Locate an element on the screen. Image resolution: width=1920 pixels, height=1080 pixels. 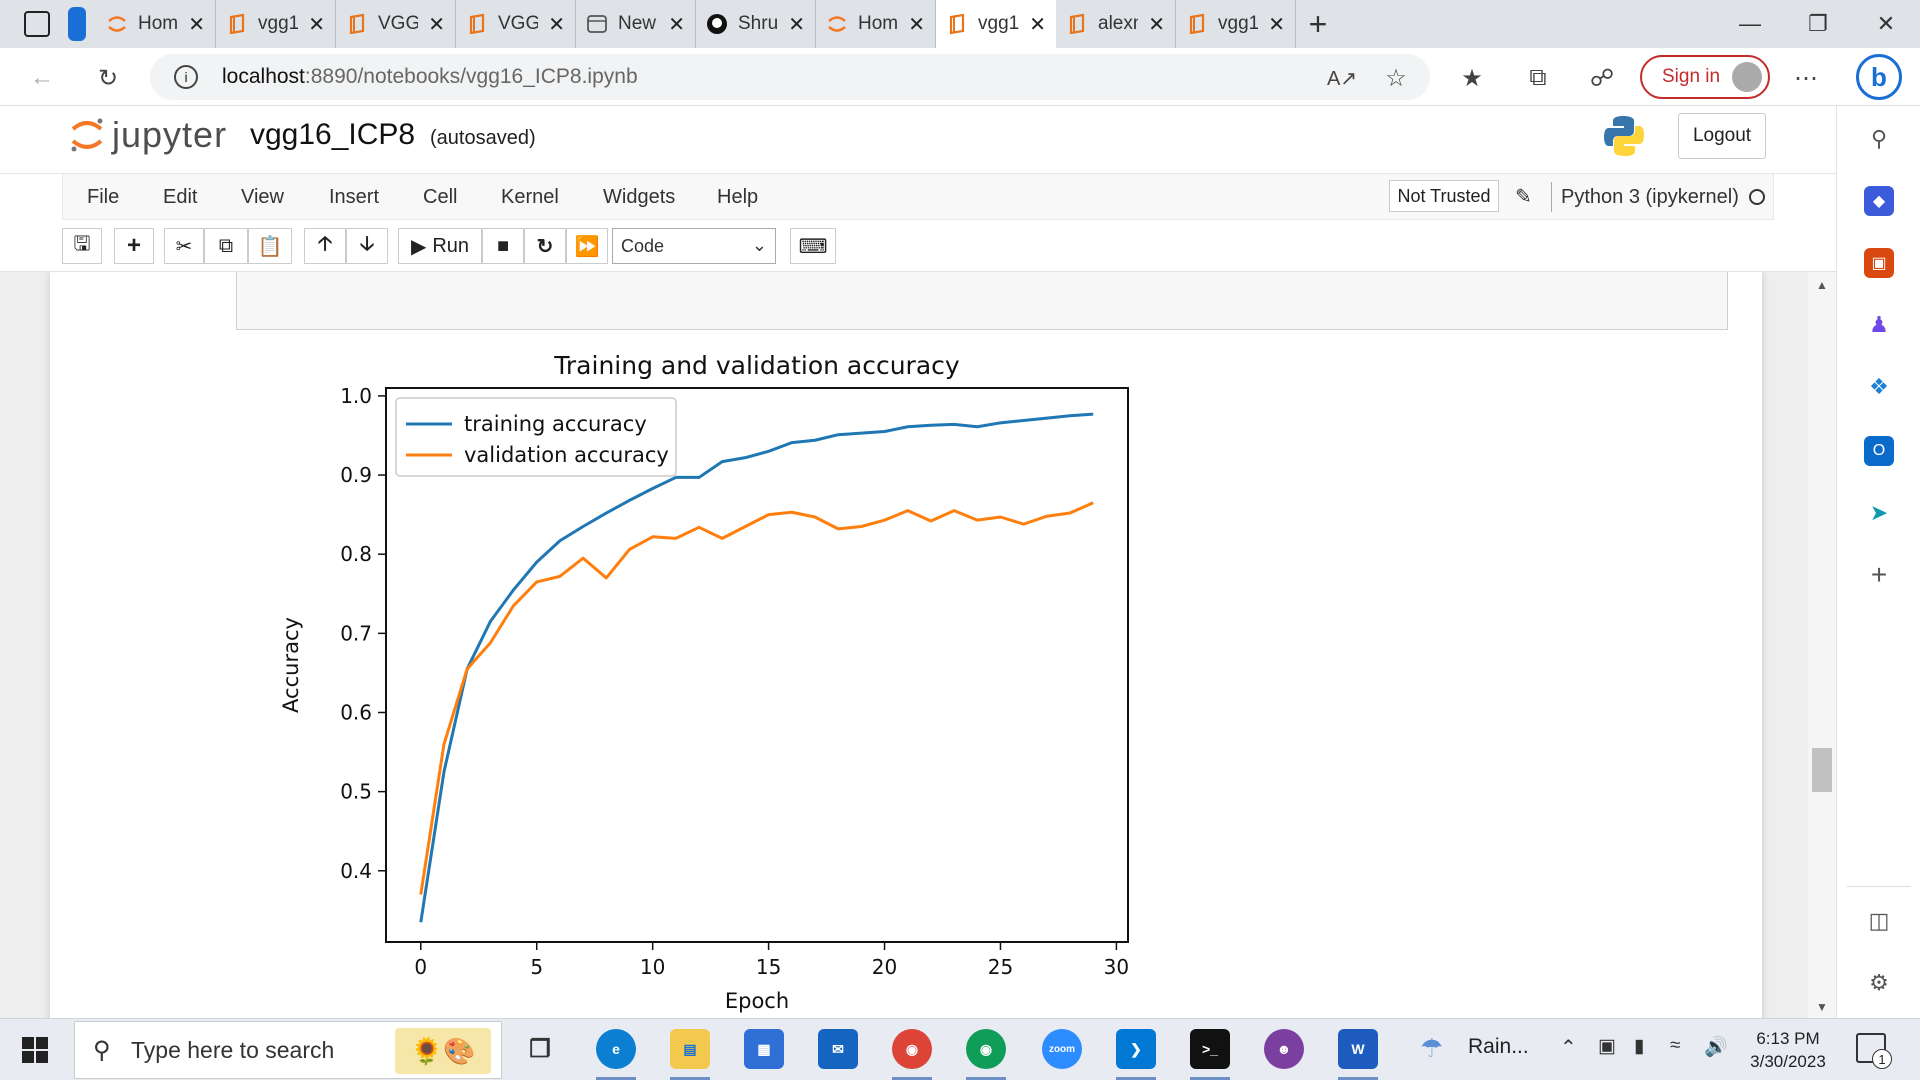
save-icon: 🖫 is located at coordinates (82, 246).